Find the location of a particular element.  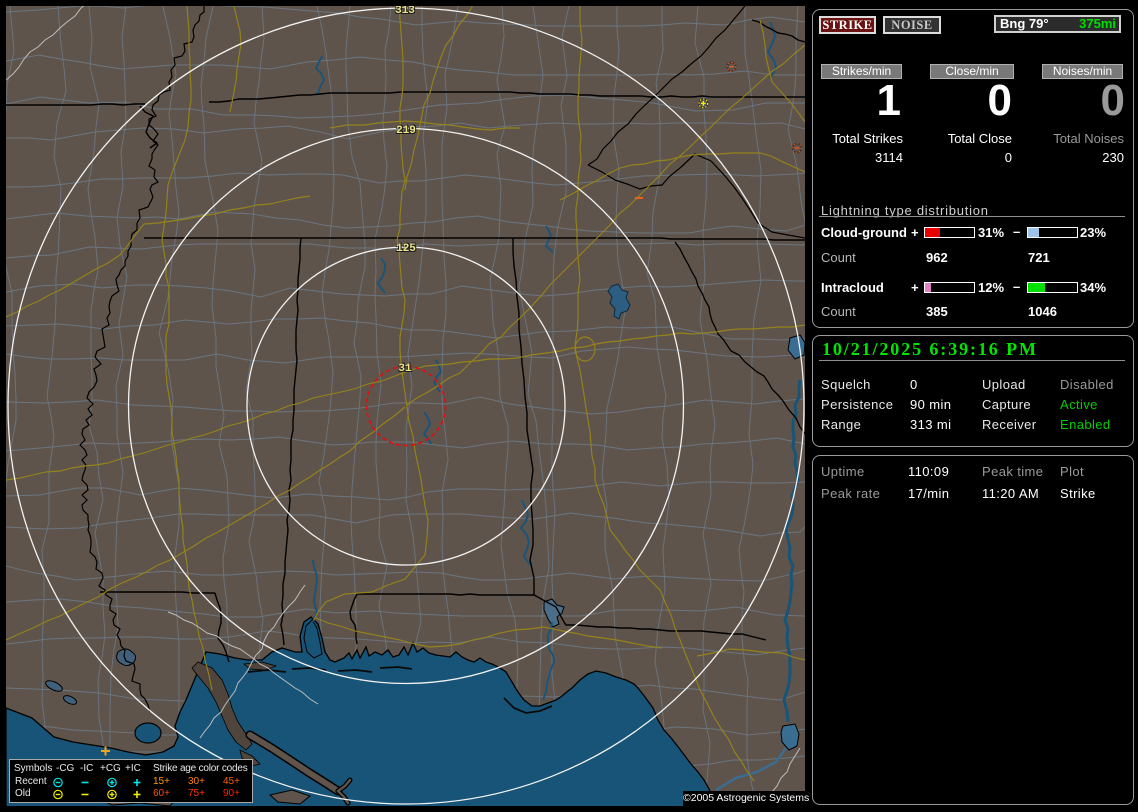

svg-text: 31 is located at coordinates (405, 369).